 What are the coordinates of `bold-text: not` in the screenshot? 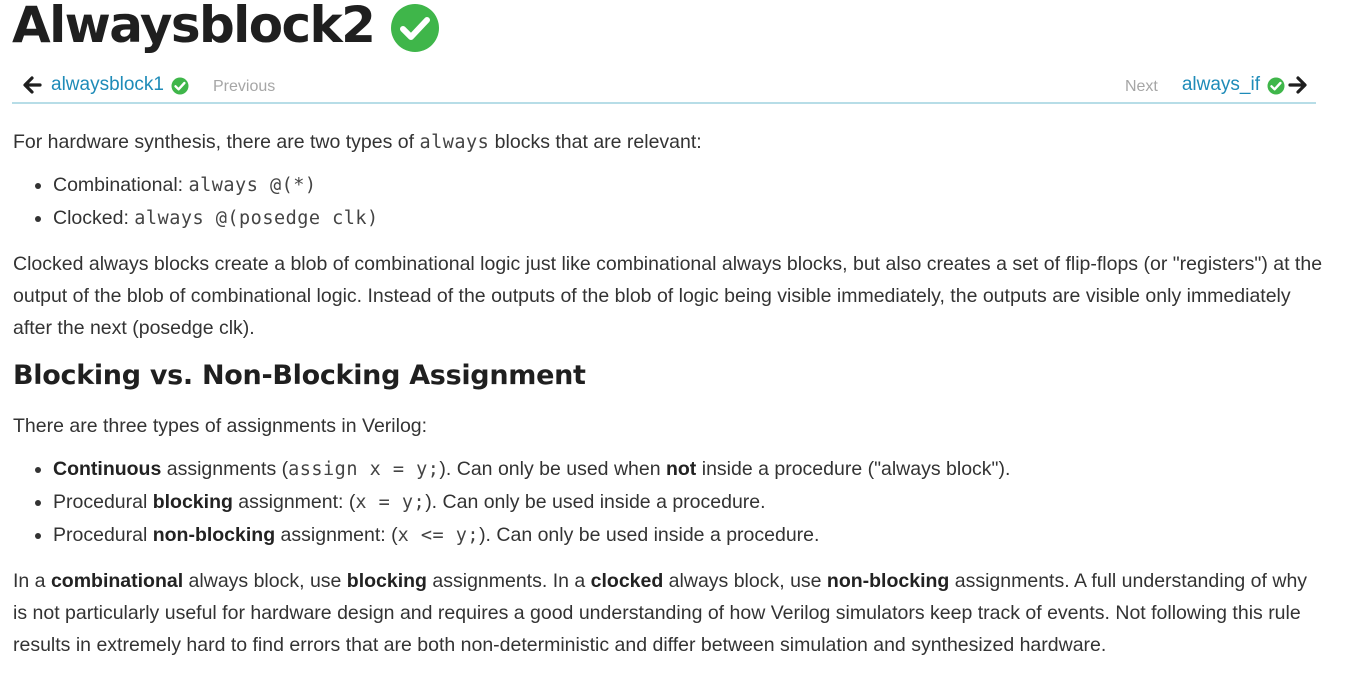 It's located at (681, 469).